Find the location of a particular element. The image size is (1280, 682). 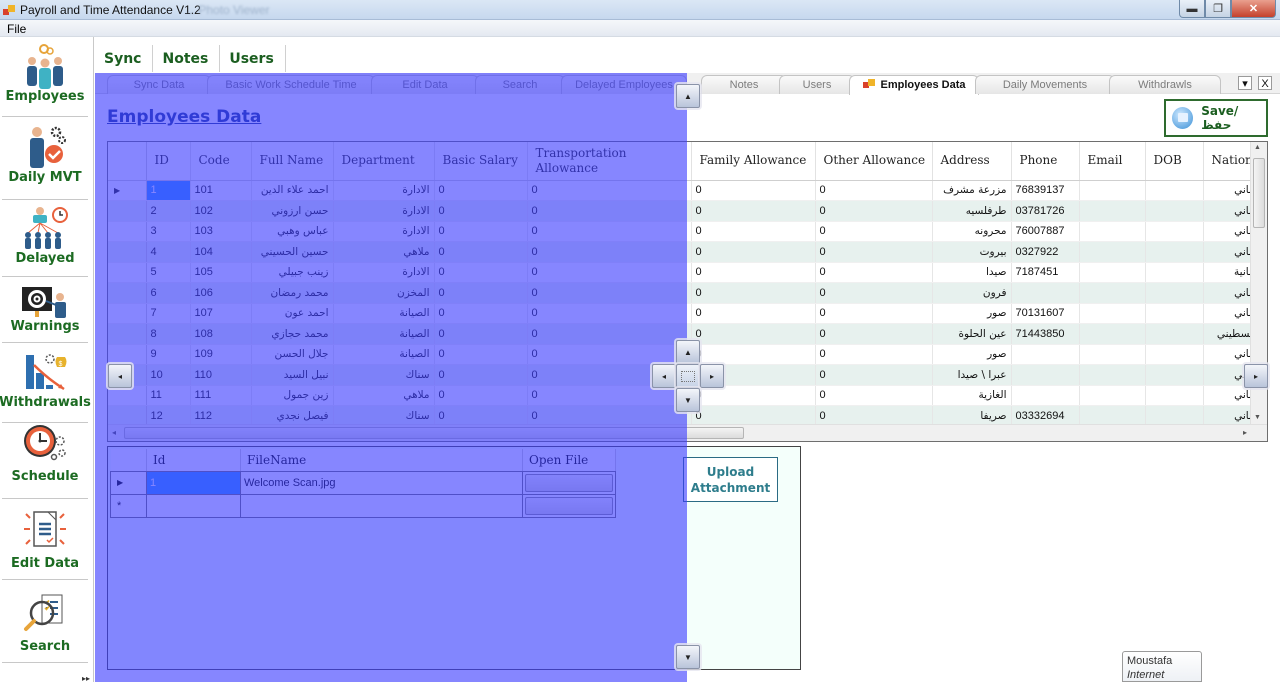

cell-full-name: حسن ارزوني is located at coordinates (292, 211).